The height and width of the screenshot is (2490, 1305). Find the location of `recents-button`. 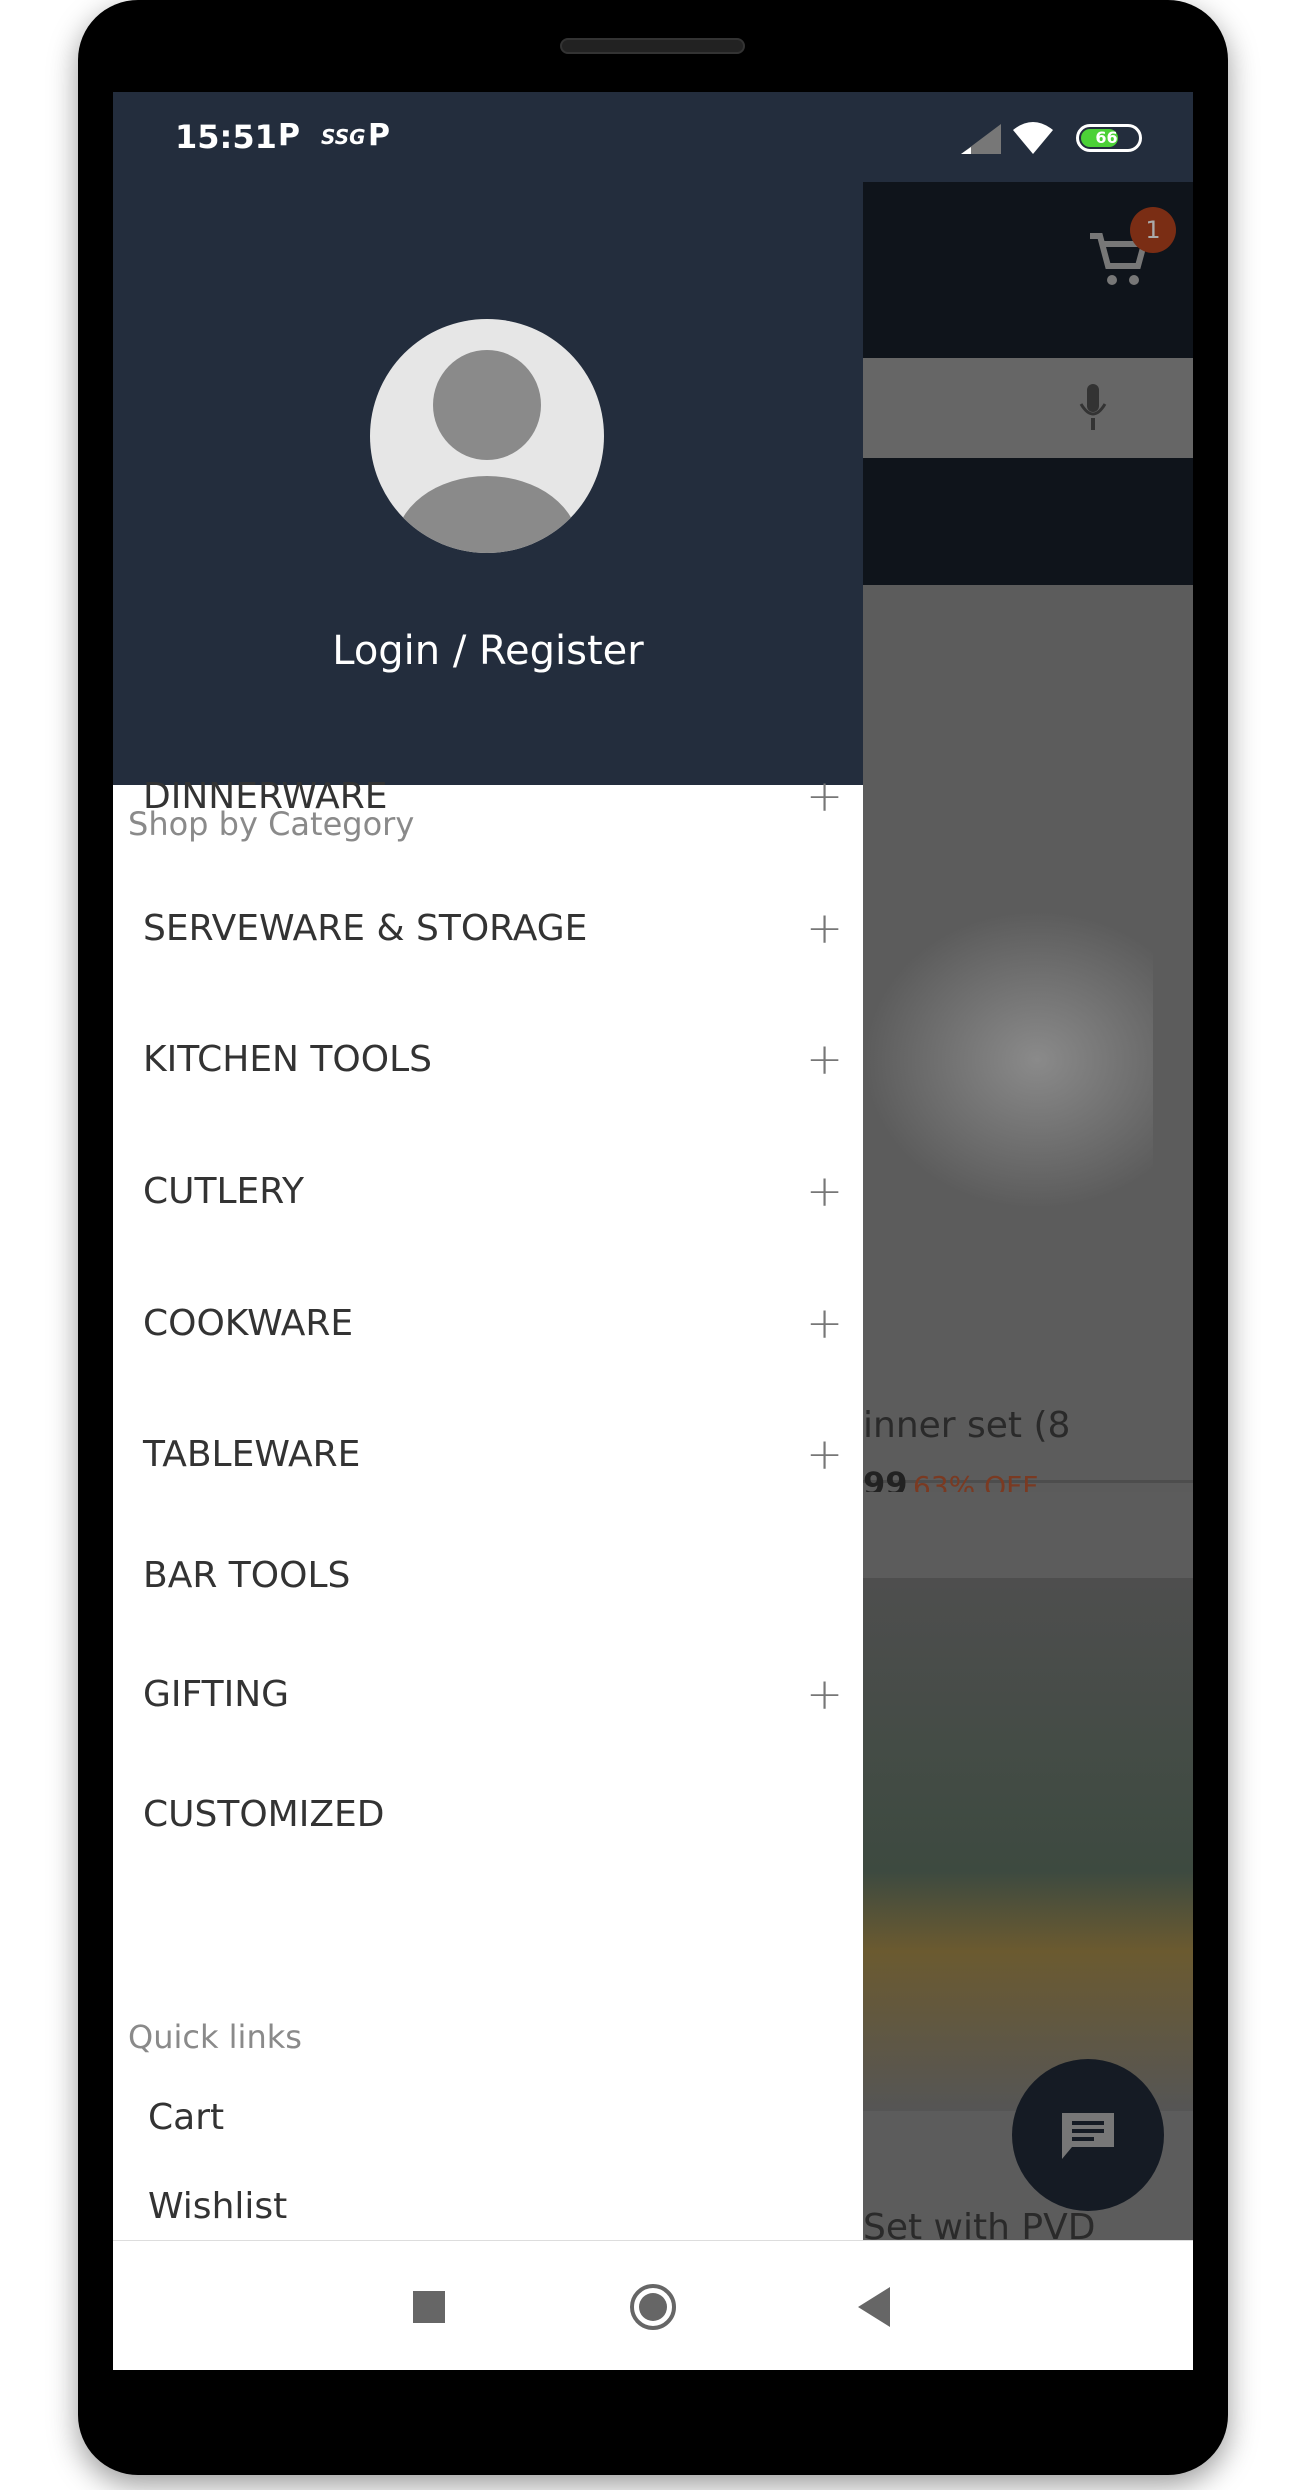

recents-button is located at coordinates (429, 2307).